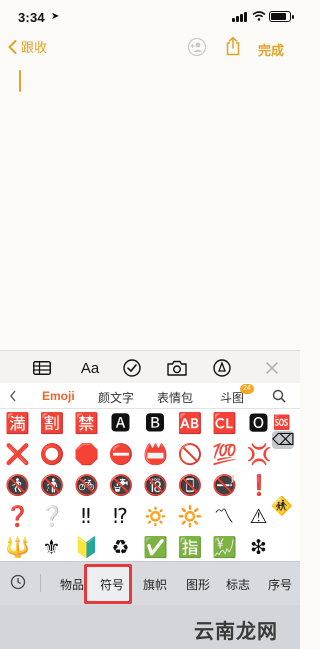 The image size is (320, 649). What do you see at coordinates (86, 423) in the screenshot?
I see `emoji-key: 🈲` at bounding box center [86, 423].